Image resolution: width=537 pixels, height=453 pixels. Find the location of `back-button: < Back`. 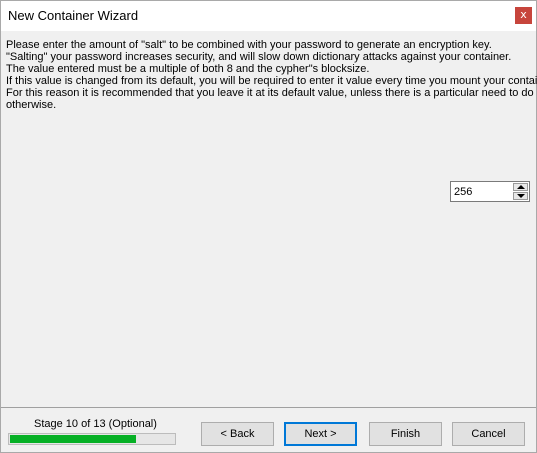

back-button: < Back is located at coordinates (237, 434).